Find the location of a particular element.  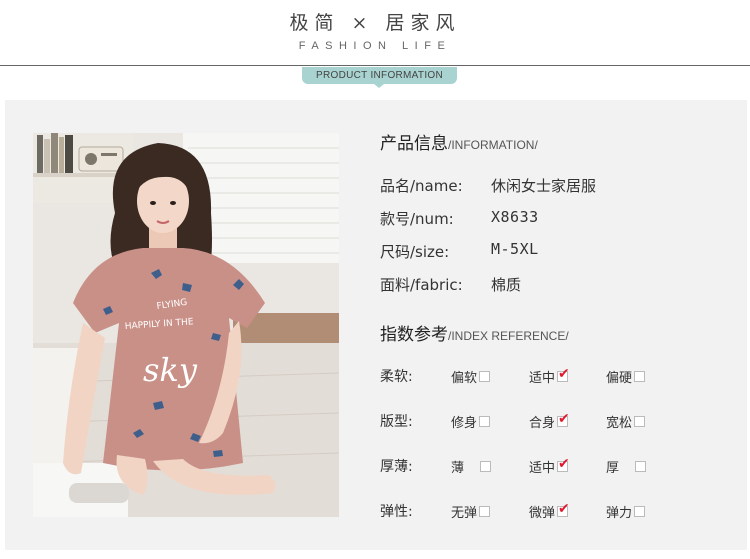

index-option-label: 微弹 is located at coordinates (542, 513).